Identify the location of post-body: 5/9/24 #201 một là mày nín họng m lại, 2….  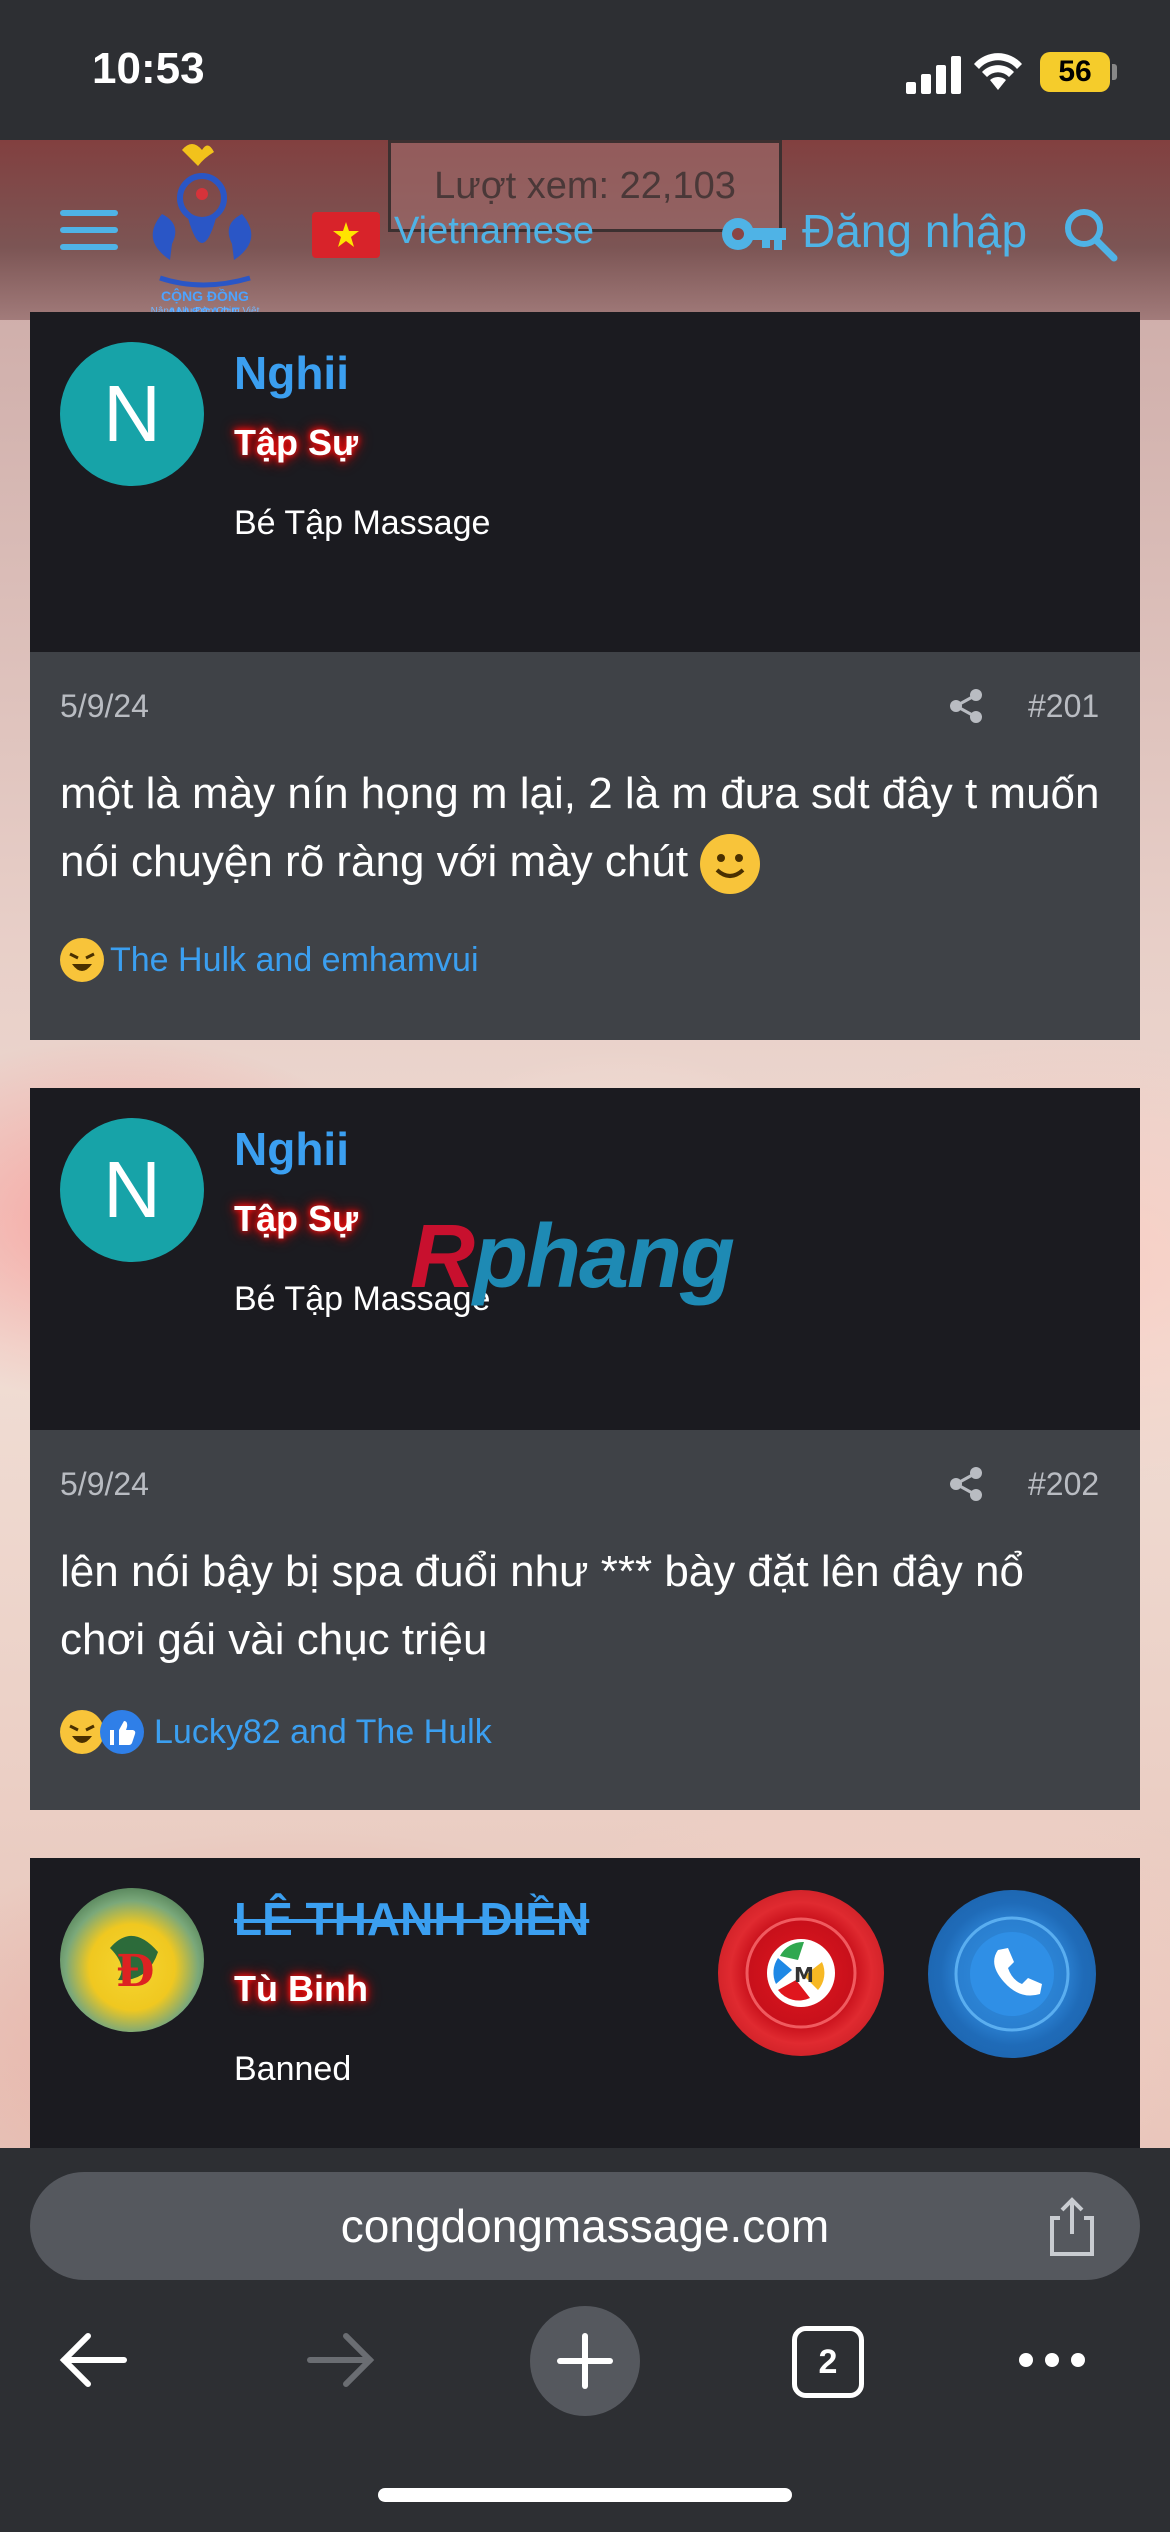
(585, 846).